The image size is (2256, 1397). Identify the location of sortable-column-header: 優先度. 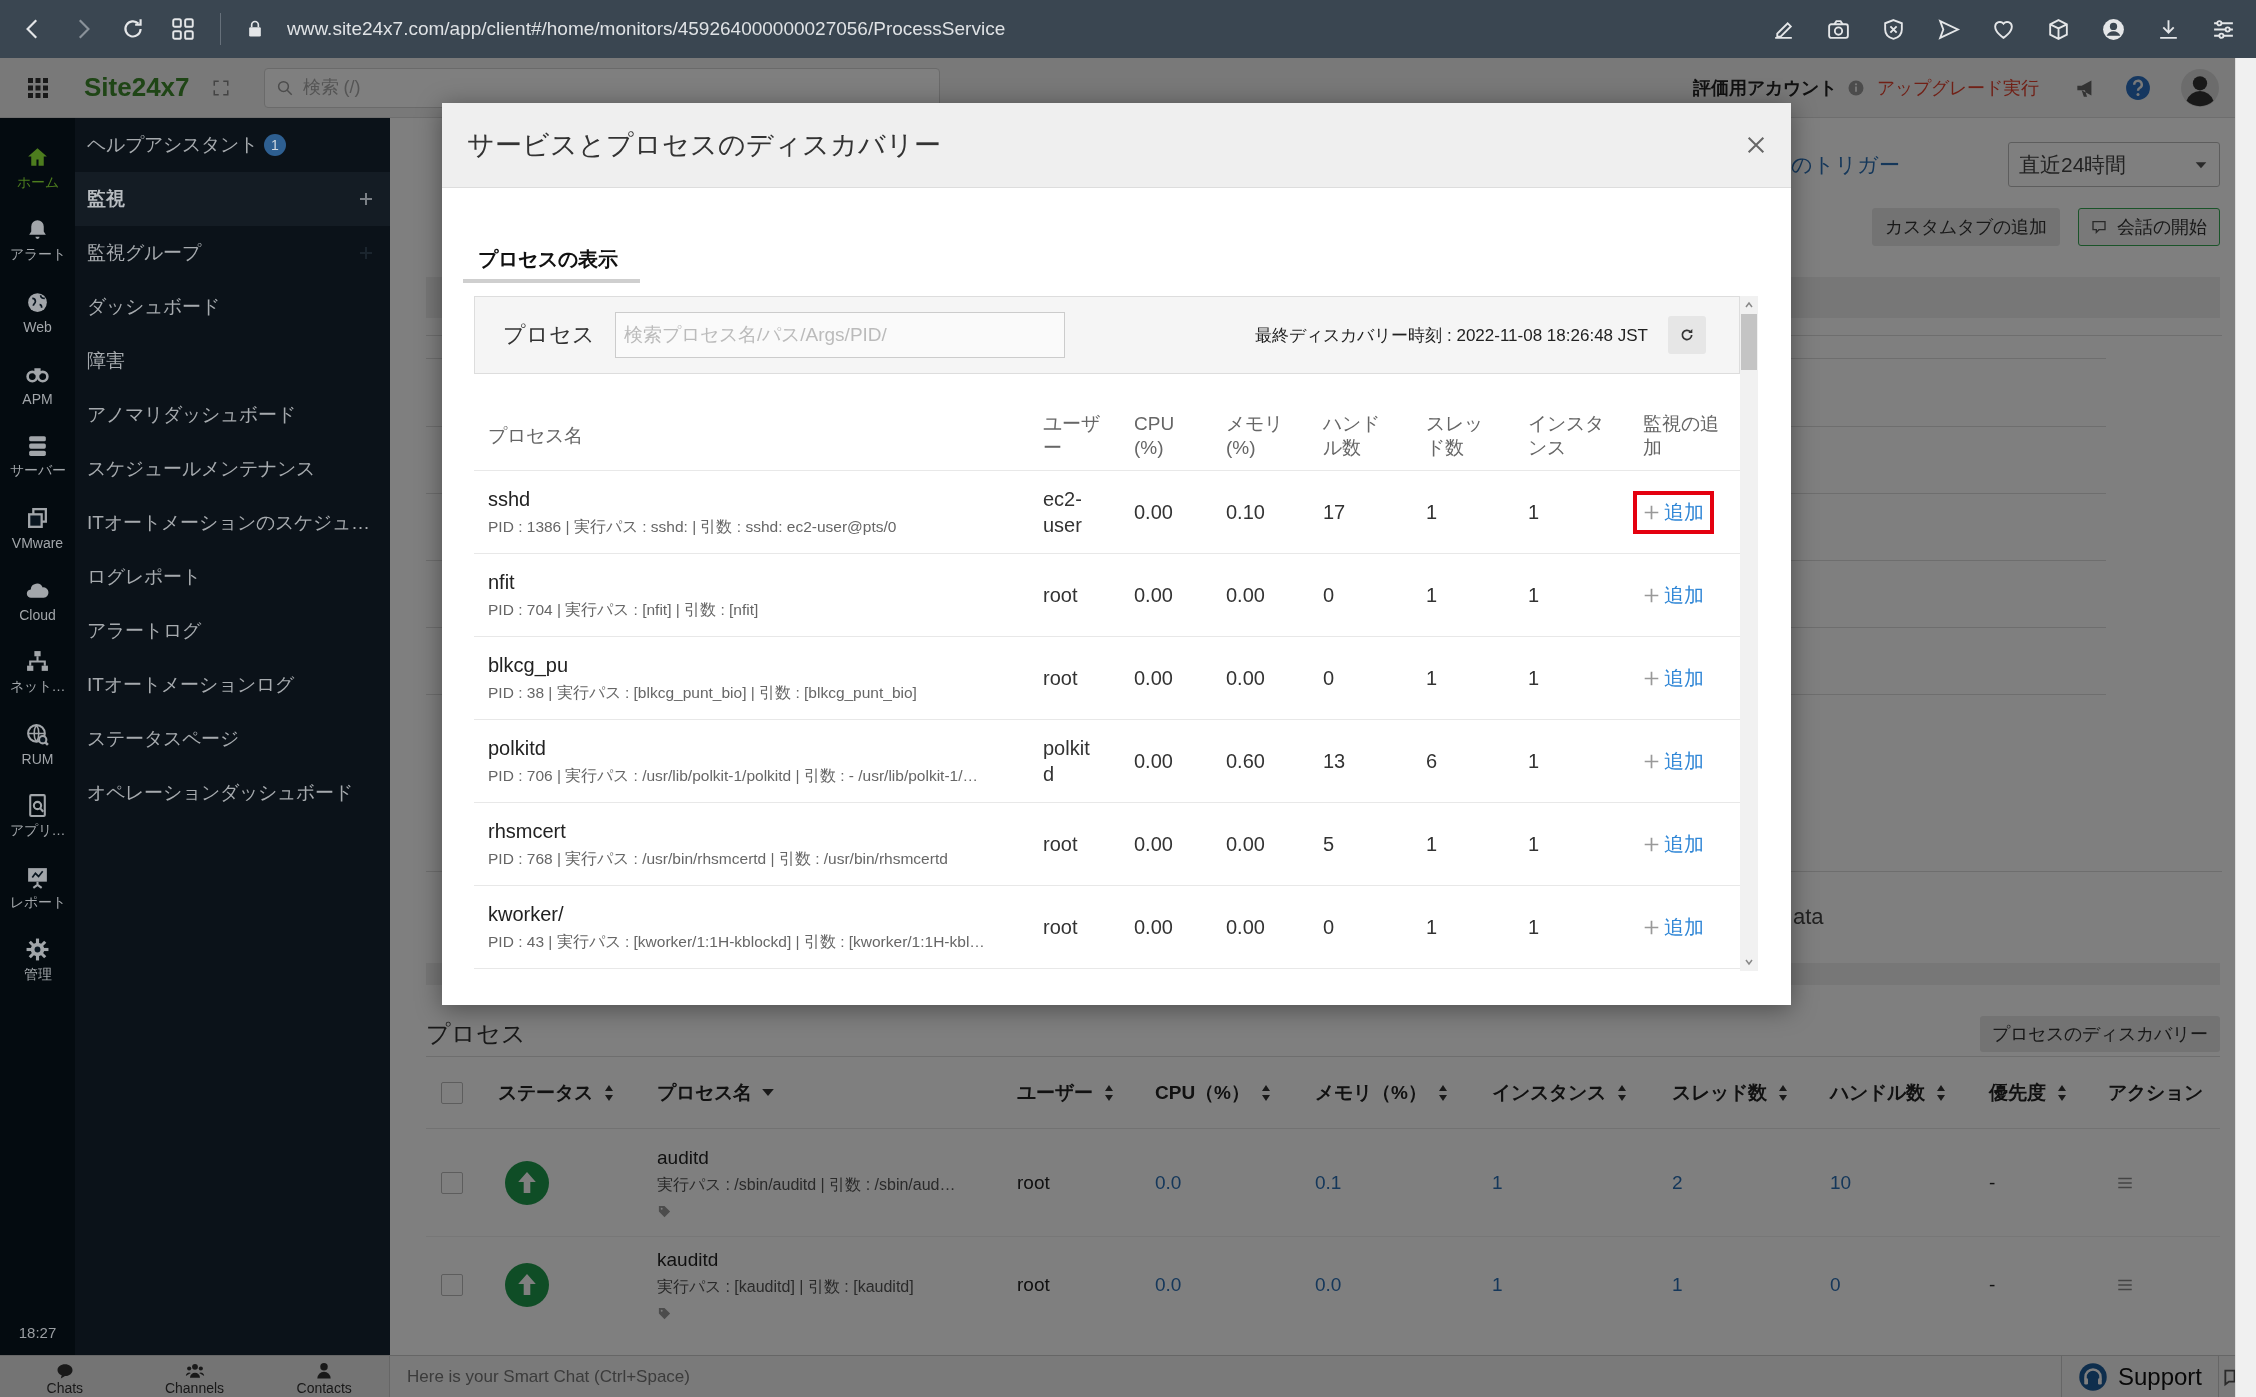
(2048, 1092).